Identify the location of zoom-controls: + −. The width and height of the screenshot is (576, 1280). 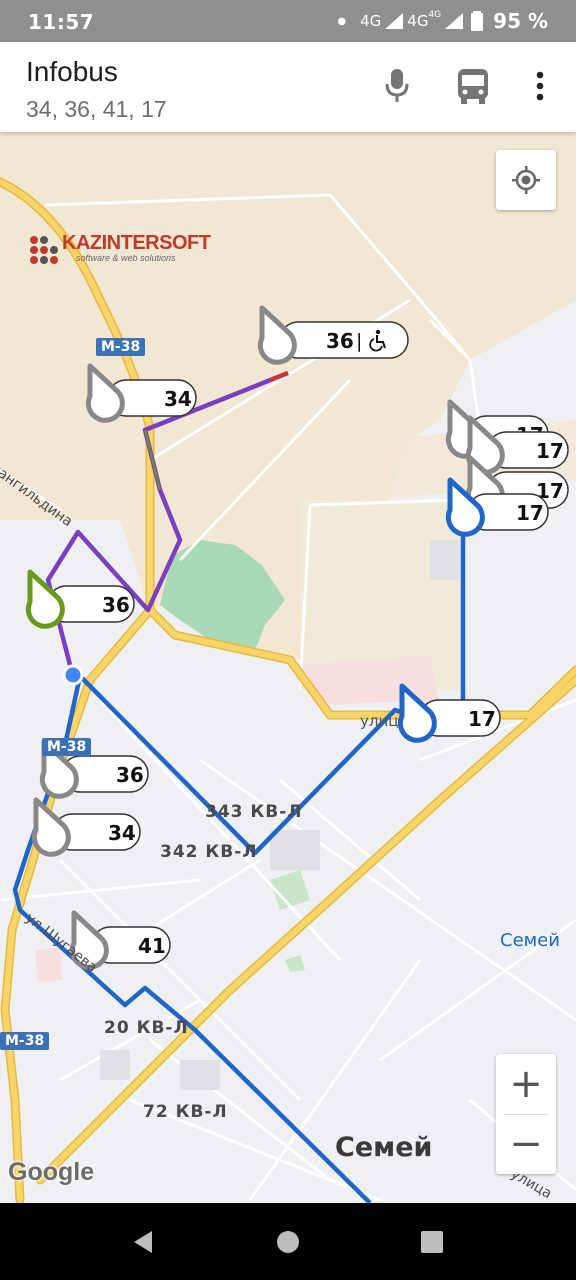
(526, 1114).